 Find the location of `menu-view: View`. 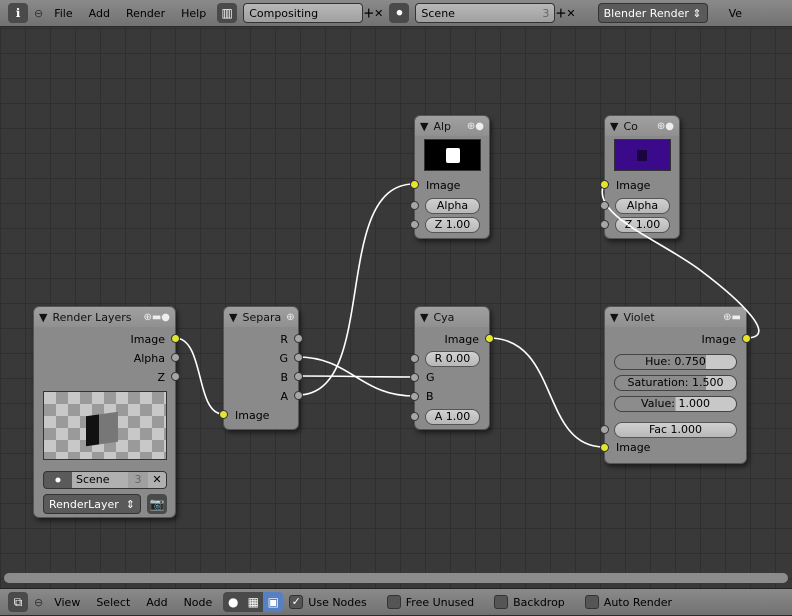

menu-view: View is located at coordinates (67, 602).